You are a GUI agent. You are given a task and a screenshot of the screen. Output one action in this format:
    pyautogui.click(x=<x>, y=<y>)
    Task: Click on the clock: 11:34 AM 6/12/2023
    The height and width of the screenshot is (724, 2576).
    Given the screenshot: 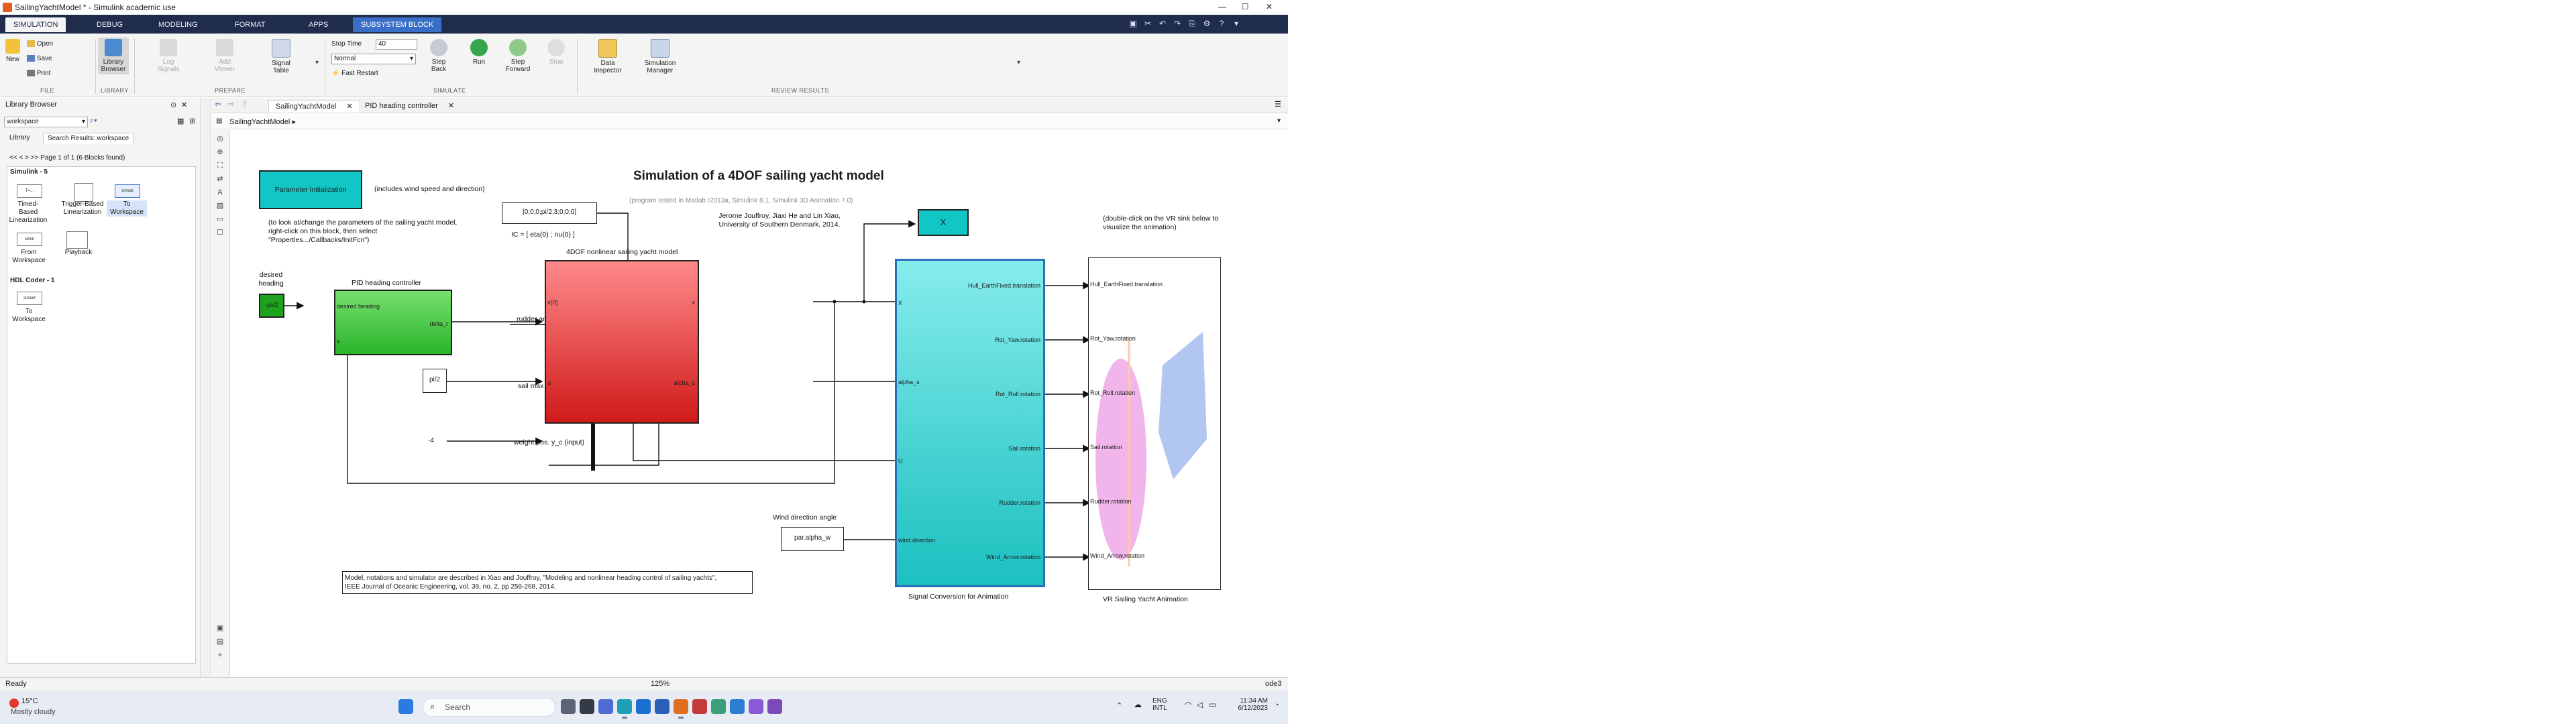 What is the action you would take?
    pyautogui.click(x=1249, y=704)
    